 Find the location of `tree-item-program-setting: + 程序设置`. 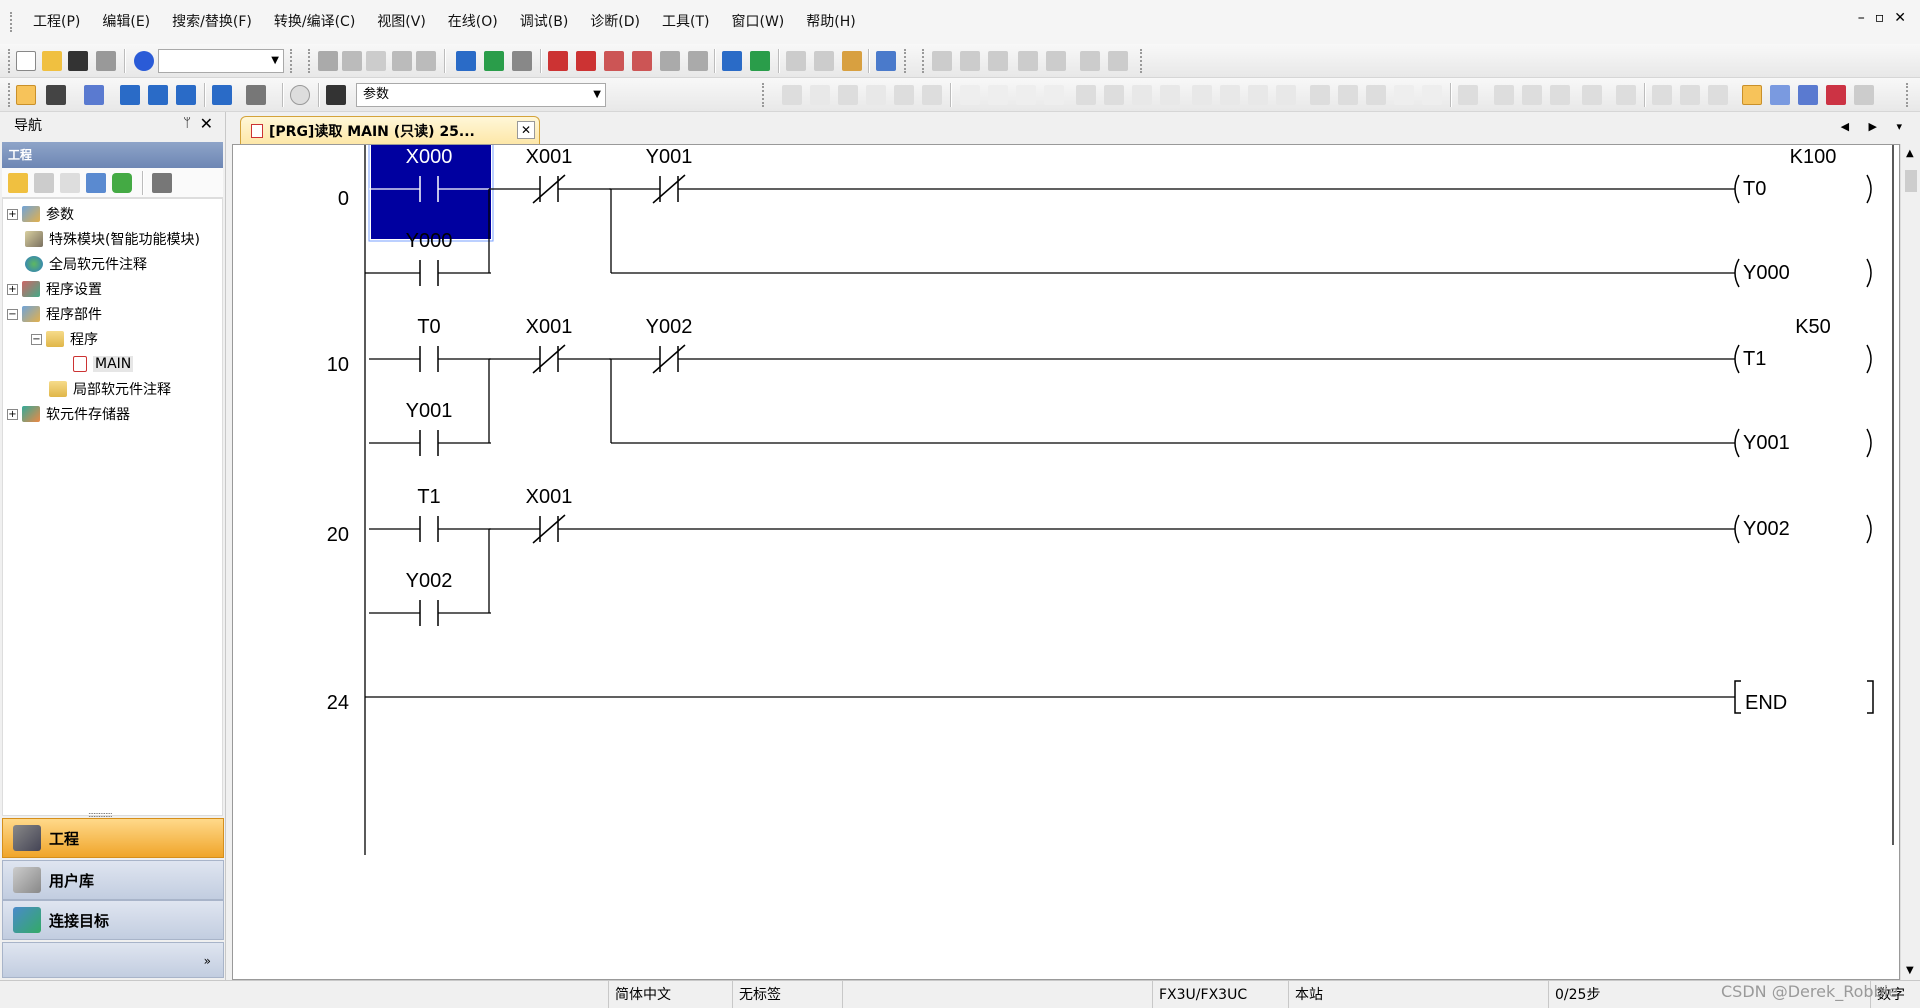

tree-item-program-setting: + 程序设置 is located at coordinates (54, 289).